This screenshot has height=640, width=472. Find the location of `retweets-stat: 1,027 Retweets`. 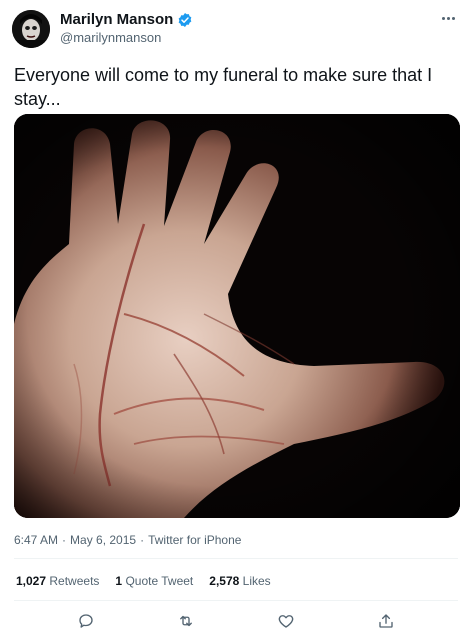

retweets-stat: 1,027 Retweets is located at coordinates (57, 581).